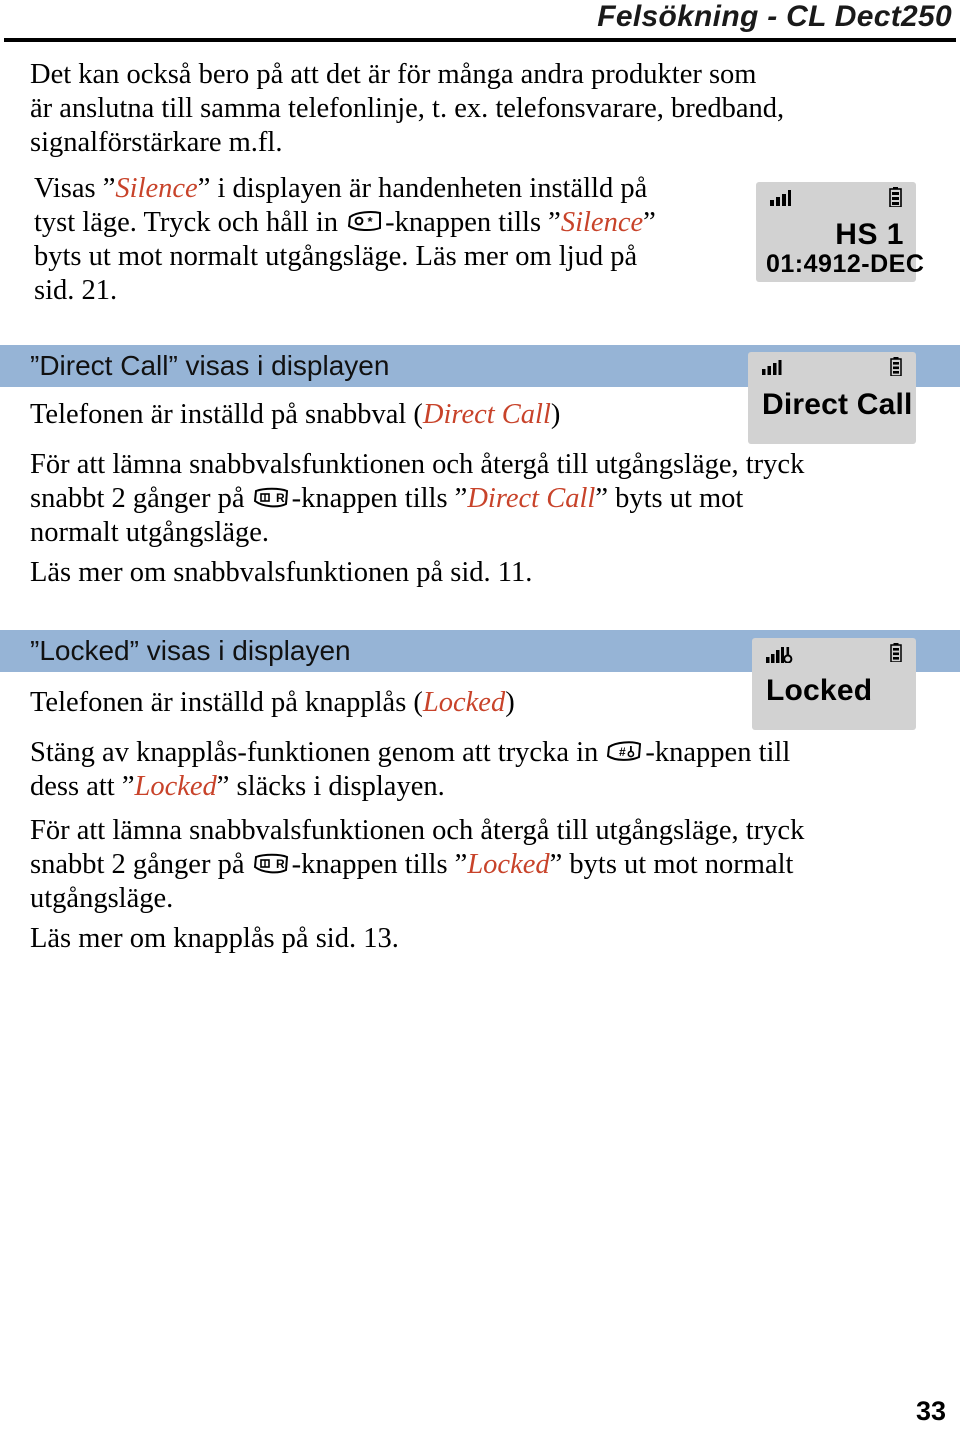 The image size is (960, 1439). I want to click on text-seg: ” släcks i displayen., so click(330, 786).